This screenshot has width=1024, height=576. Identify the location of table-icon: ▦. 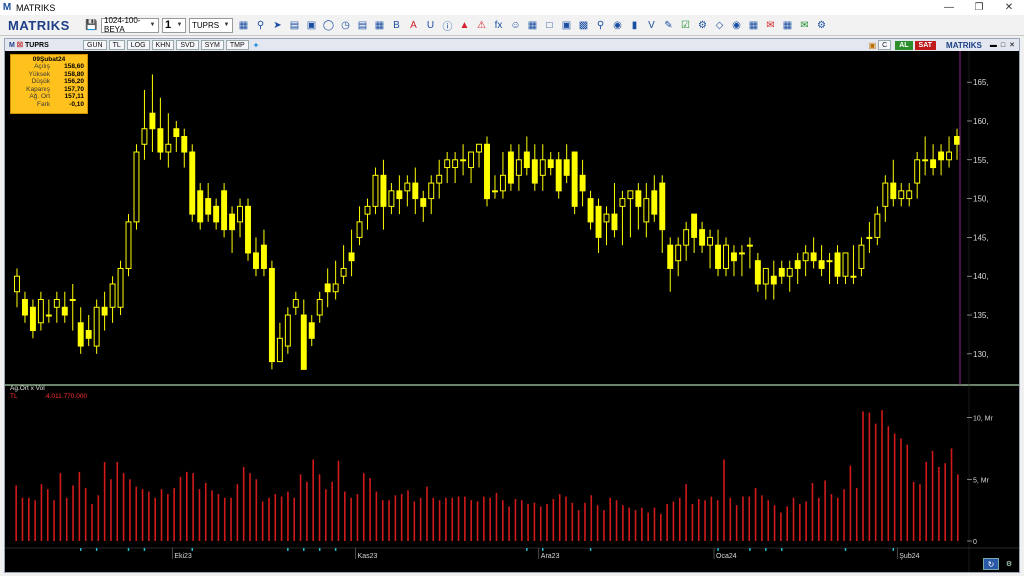
(379, 25).